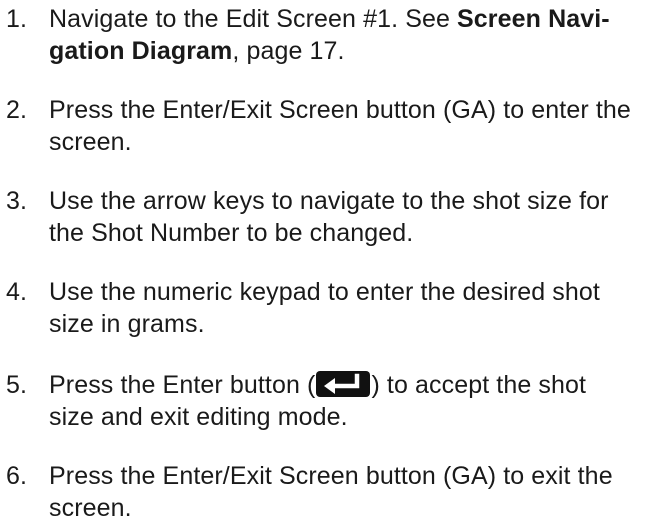  Describe the element at coordinates (17, 201) in the screenshot. I see `step-number: 3.` at that location.